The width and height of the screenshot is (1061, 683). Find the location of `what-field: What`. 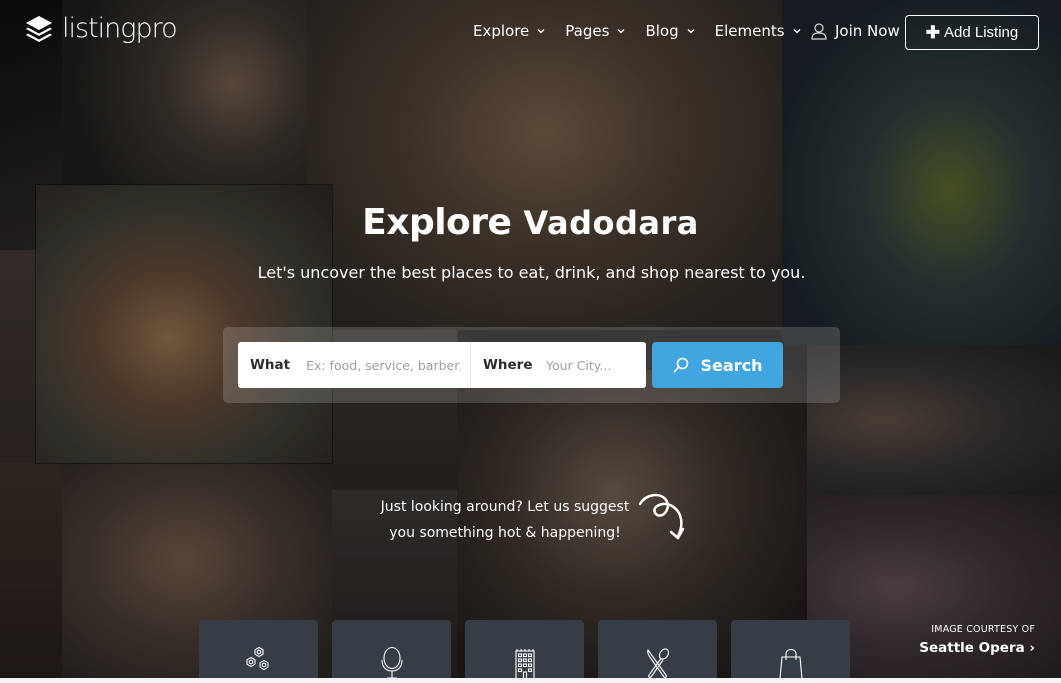

what-field: What is located at coordinates (354, 365).